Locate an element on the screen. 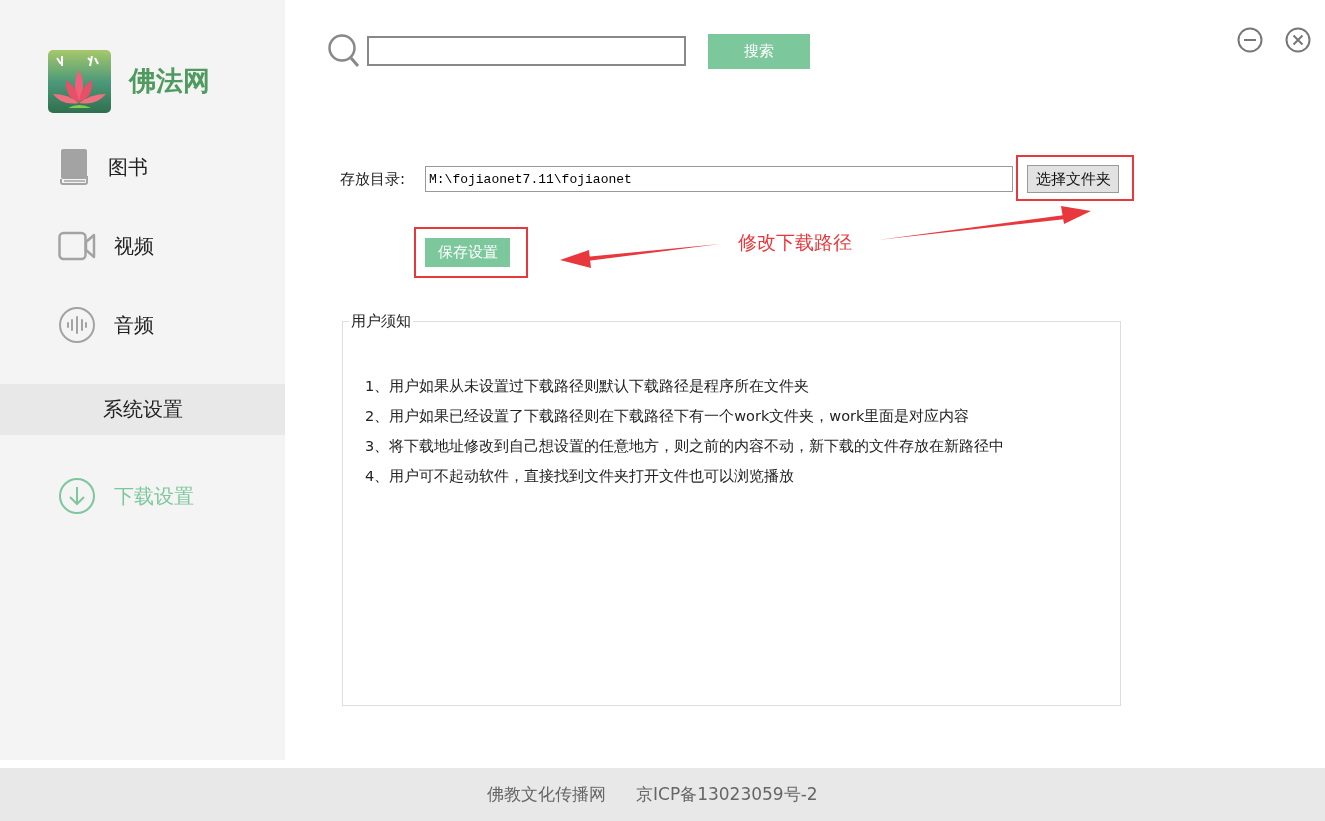 The height and width of the screenshot is (821, 1325). download-icon is located at coordinates (77, 496).